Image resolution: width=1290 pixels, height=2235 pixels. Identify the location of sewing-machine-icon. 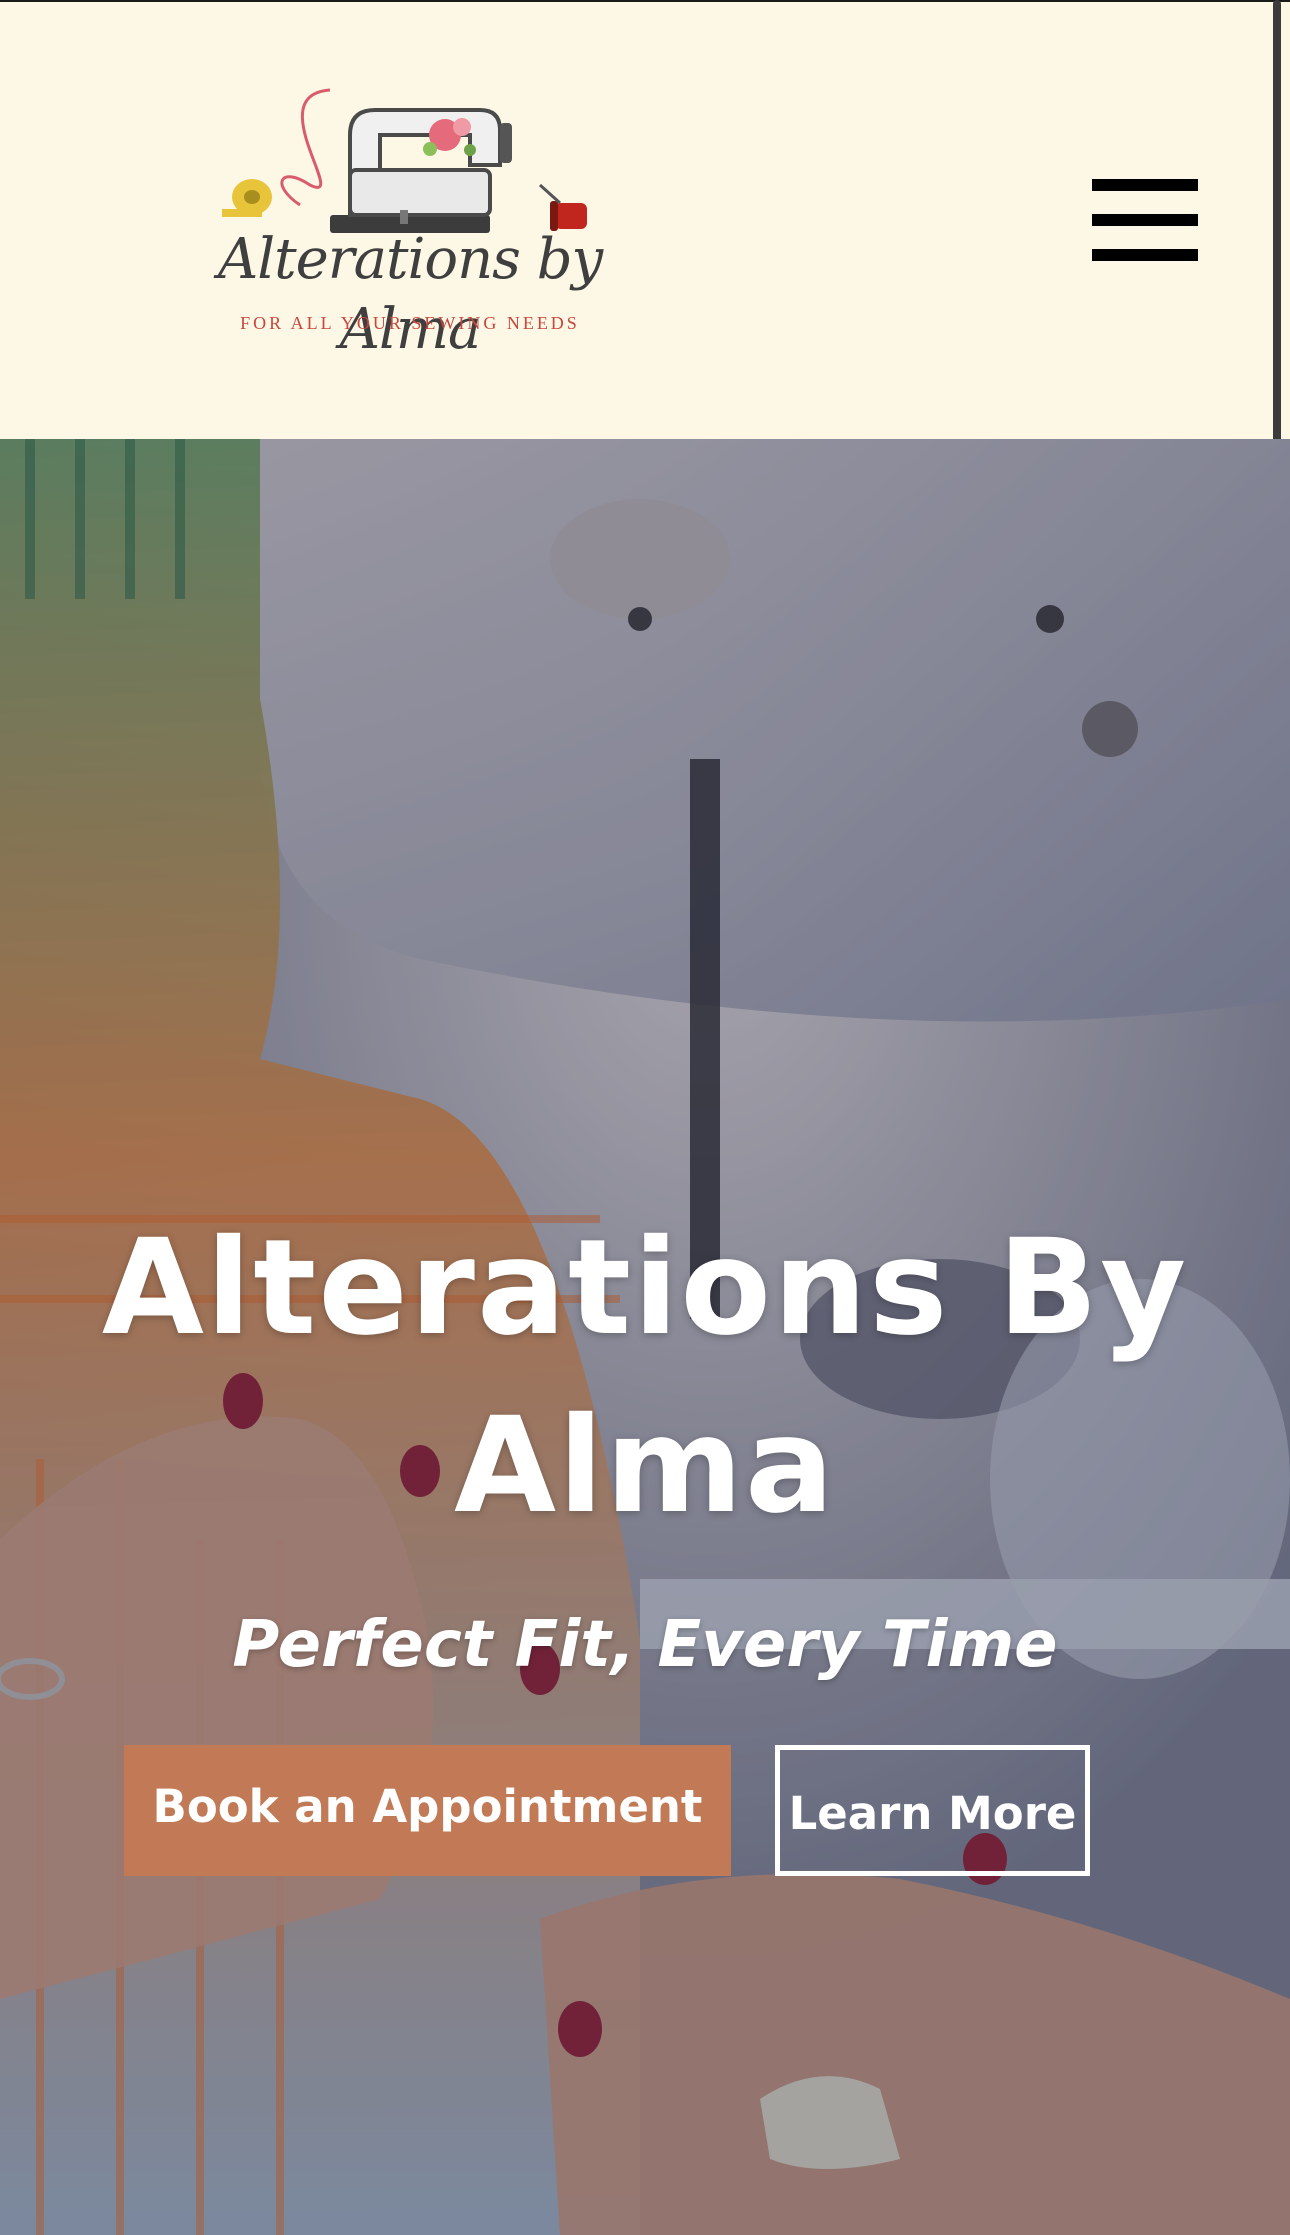
(421, 170).